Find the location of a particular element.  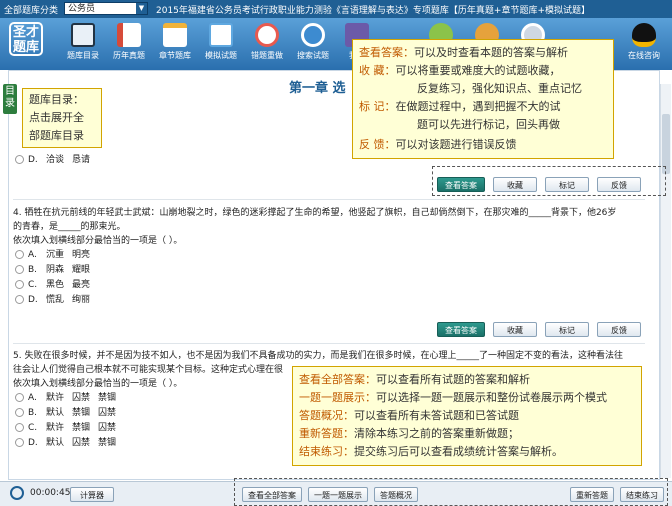

option-word: 阴森 is located at coordinates (55, 270).